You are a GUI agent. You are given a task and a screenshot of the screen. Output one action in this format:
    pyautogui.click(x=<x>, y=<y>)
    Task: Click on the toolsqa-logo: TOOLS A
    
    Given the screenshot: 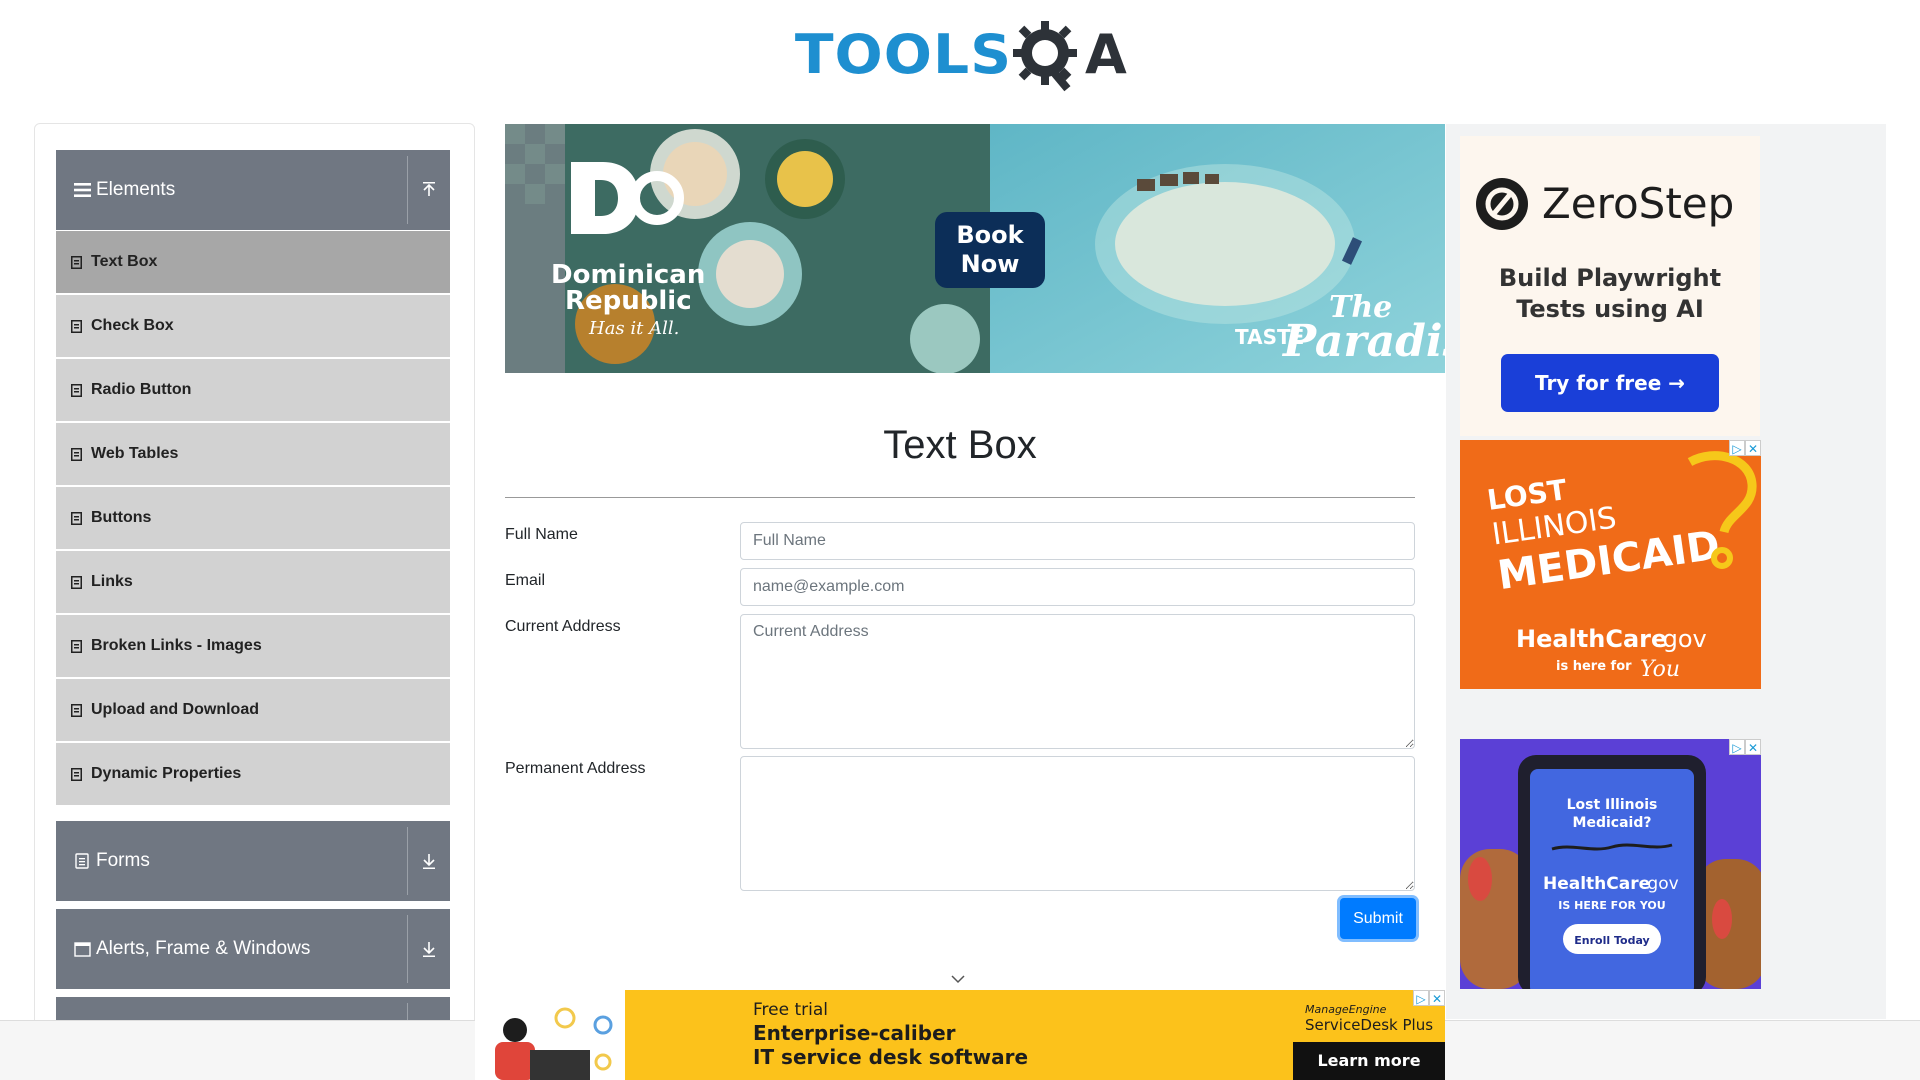 What is the action you would take?
    pyautogui.click(x=961, y=54)
    